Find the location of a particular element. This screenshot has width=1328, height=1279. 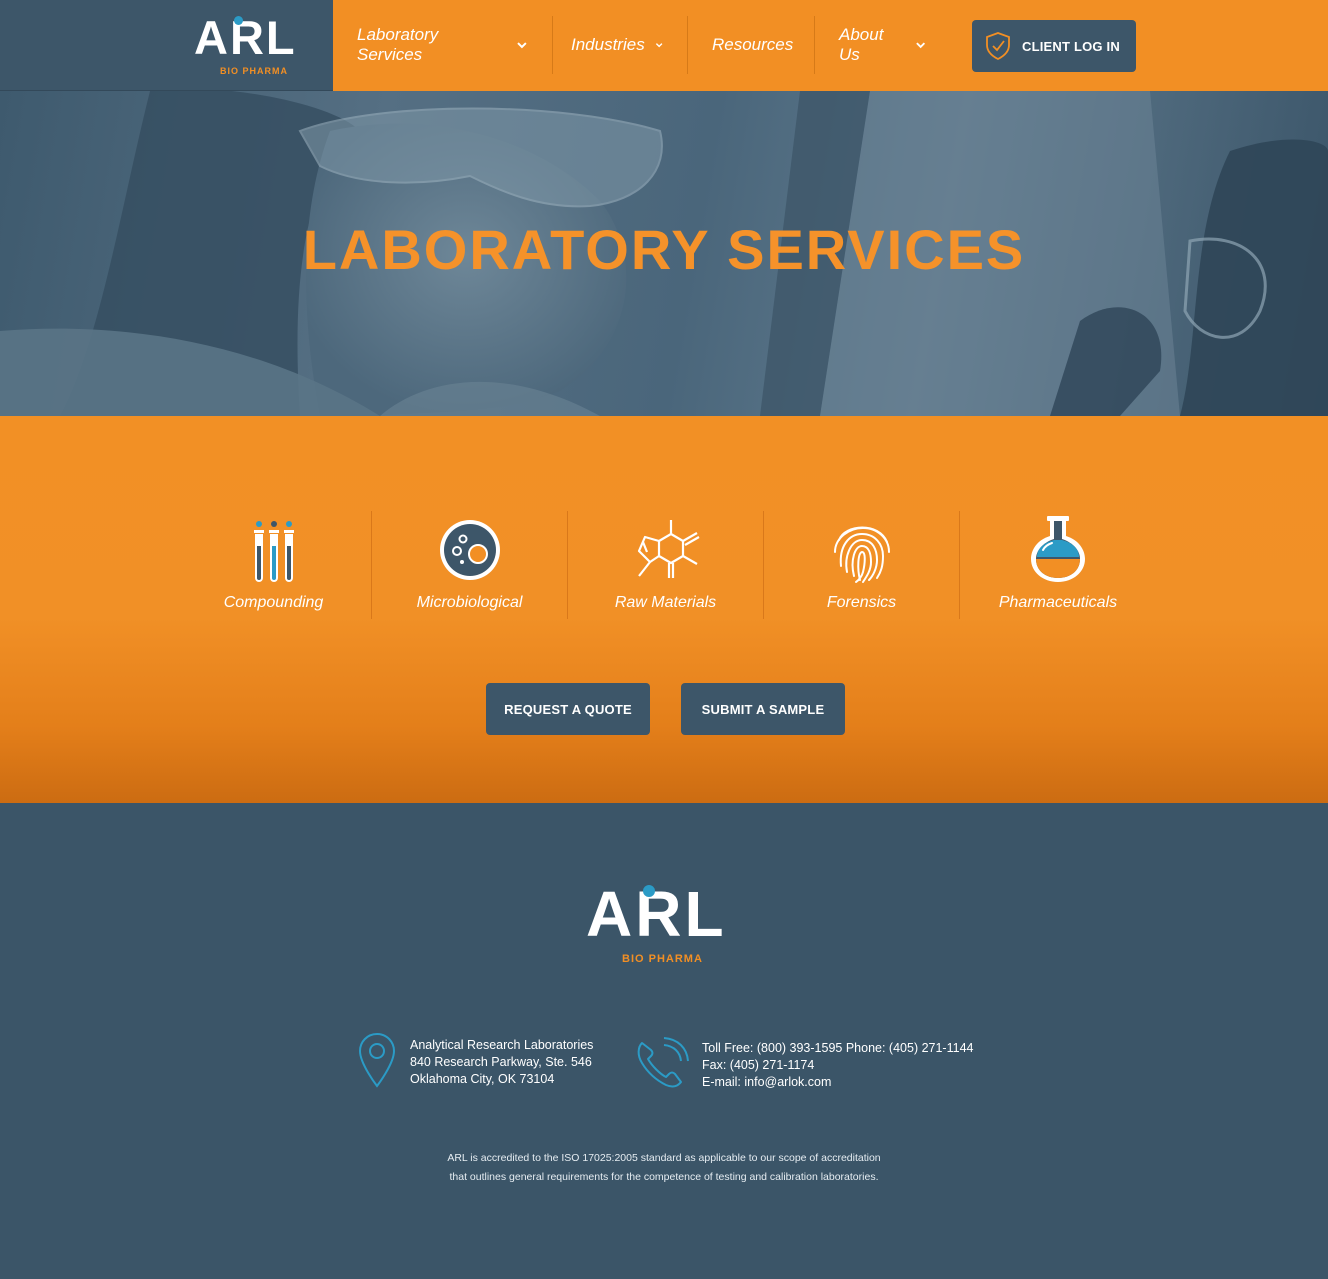

footer-logo-letters: ARL is located at coordinates (656, 914).